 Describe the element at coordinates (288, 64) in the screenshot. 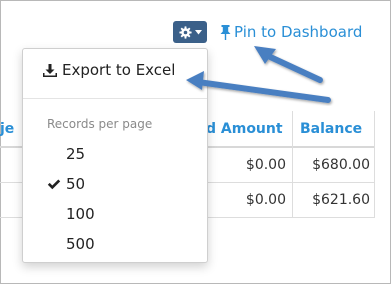

I see `arrow-to-pin` at that location.